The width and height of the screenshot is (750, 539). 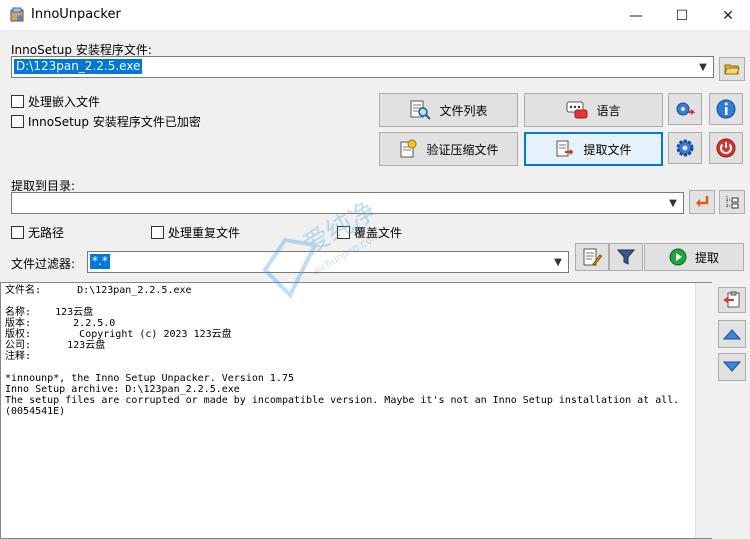 What do you see at coordinates (462, 149) in the screenshot?
I see `verify-archive-label: 验证压缩文件` at bounding box center [462, 149].